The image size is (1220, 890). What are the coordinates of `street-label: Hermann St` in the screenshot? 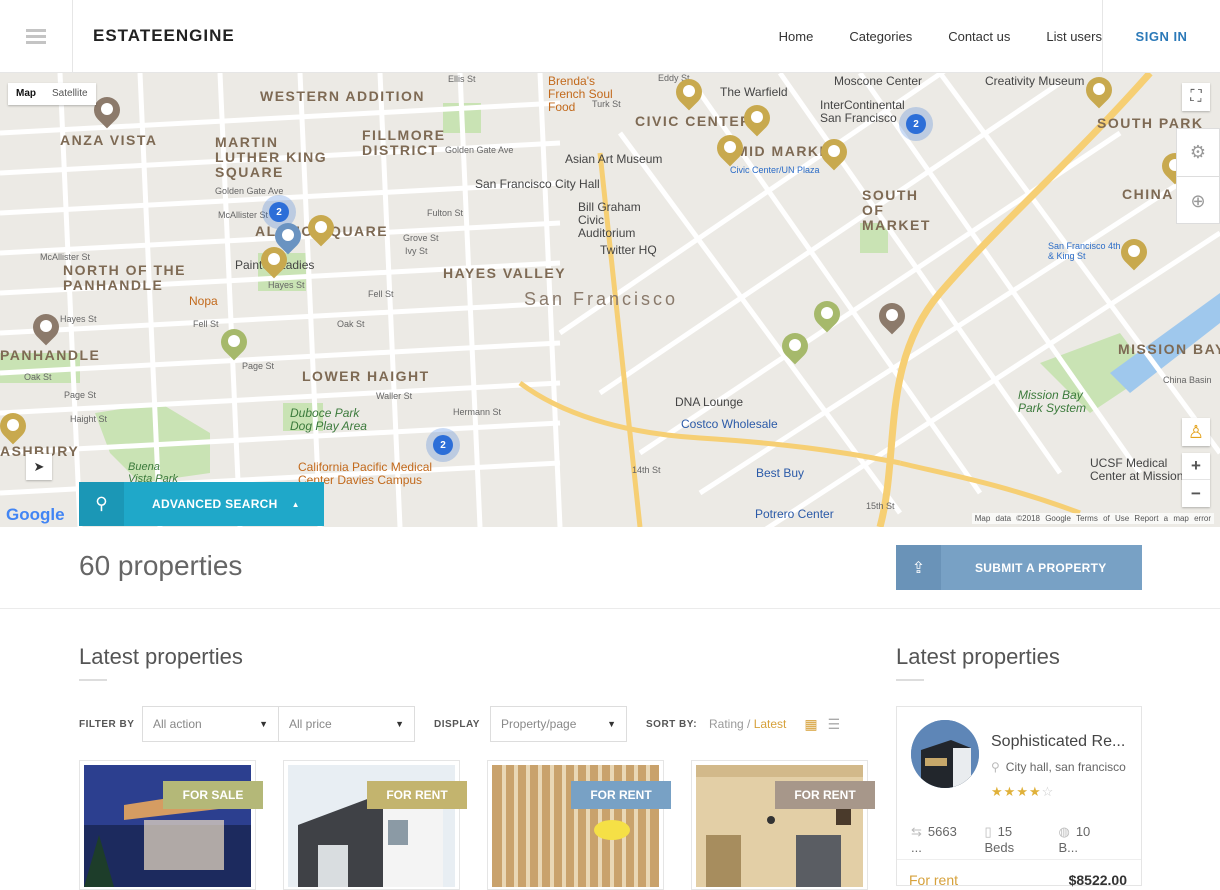 It's located at (477, 412).